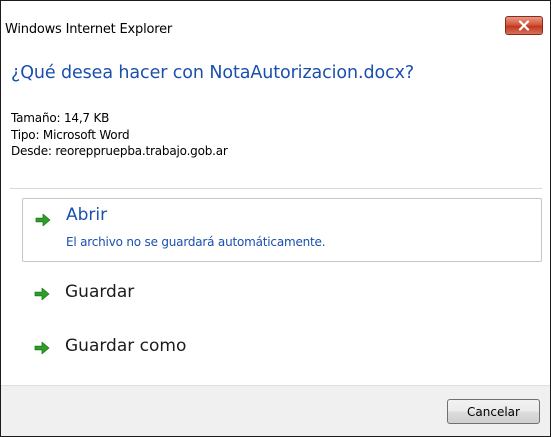 The width and height of the screenshot is (551, 437). I want to click on file-type: Tipo: Microsoft Word, so click(70, 134).